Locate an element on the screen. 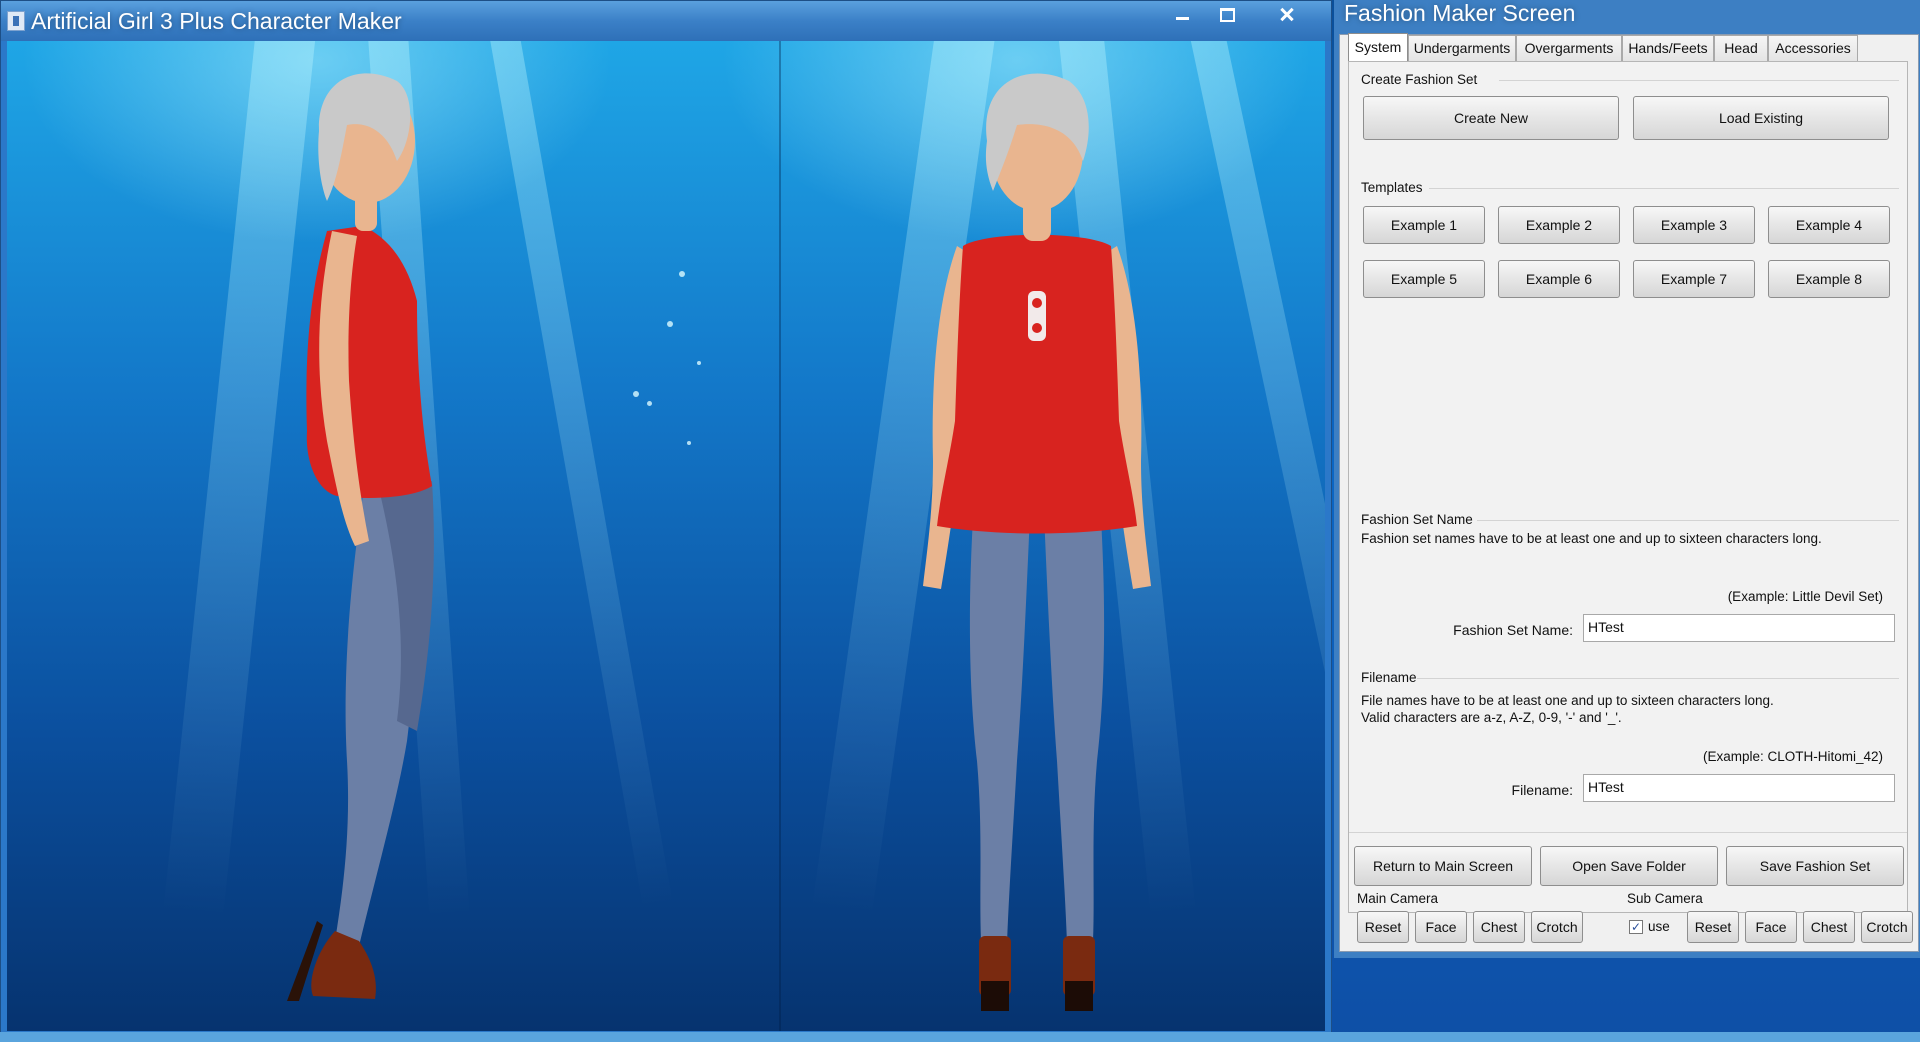 The image size is (1920, 1042). main-window-title: Artificial Girl 3 Plus Character Maker is located at coordinates (216, 21).